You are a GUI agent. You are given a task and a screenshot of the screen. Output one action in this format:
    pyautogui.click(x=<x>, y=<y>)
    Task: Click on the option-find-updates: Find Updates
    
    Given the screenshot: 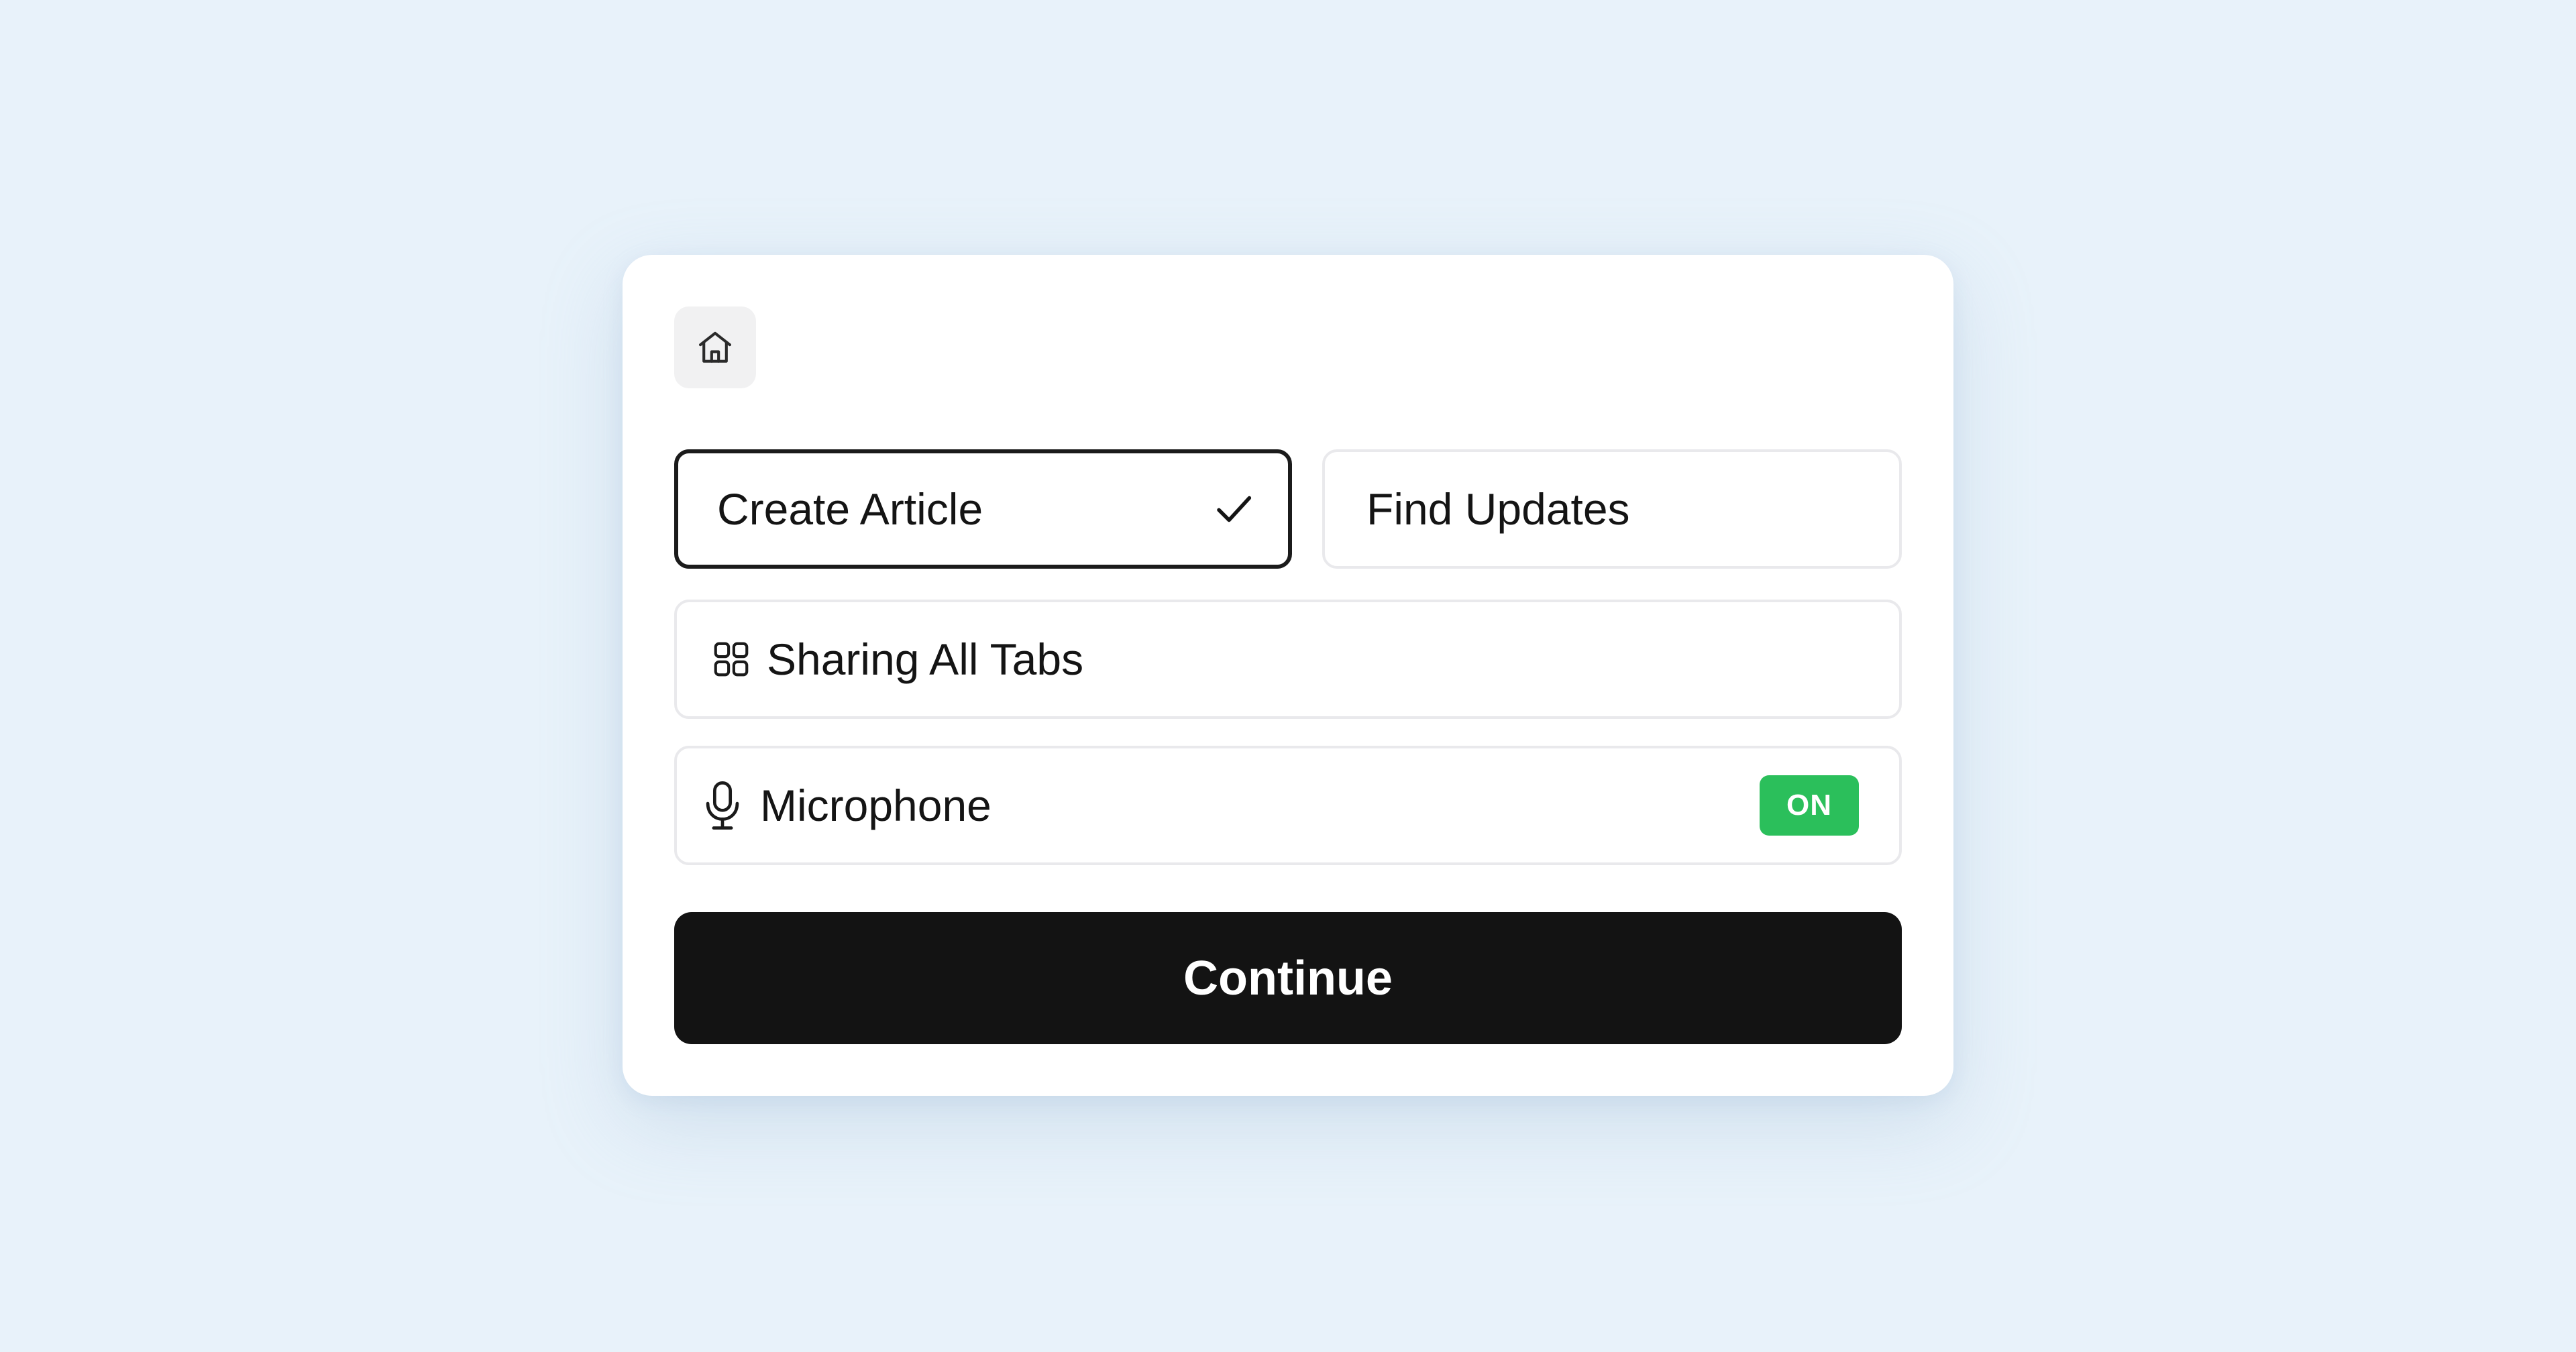 What is the action you would take?
    pyautogui.click(x=1612, y=509)
    